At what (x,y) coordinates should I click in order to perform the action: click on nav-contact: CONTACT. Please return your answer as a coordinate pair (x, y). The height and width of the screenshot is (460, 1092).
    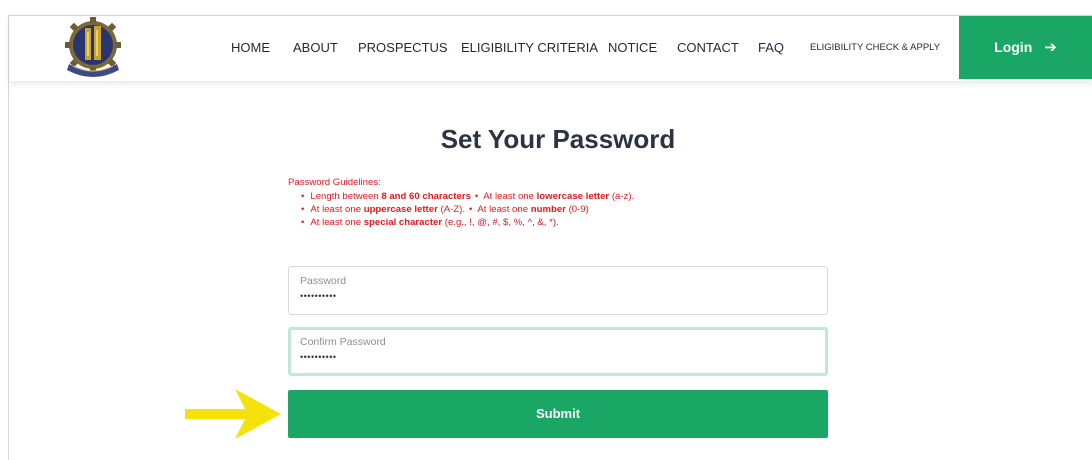
    Looking at the image, I should click on (708, 48).